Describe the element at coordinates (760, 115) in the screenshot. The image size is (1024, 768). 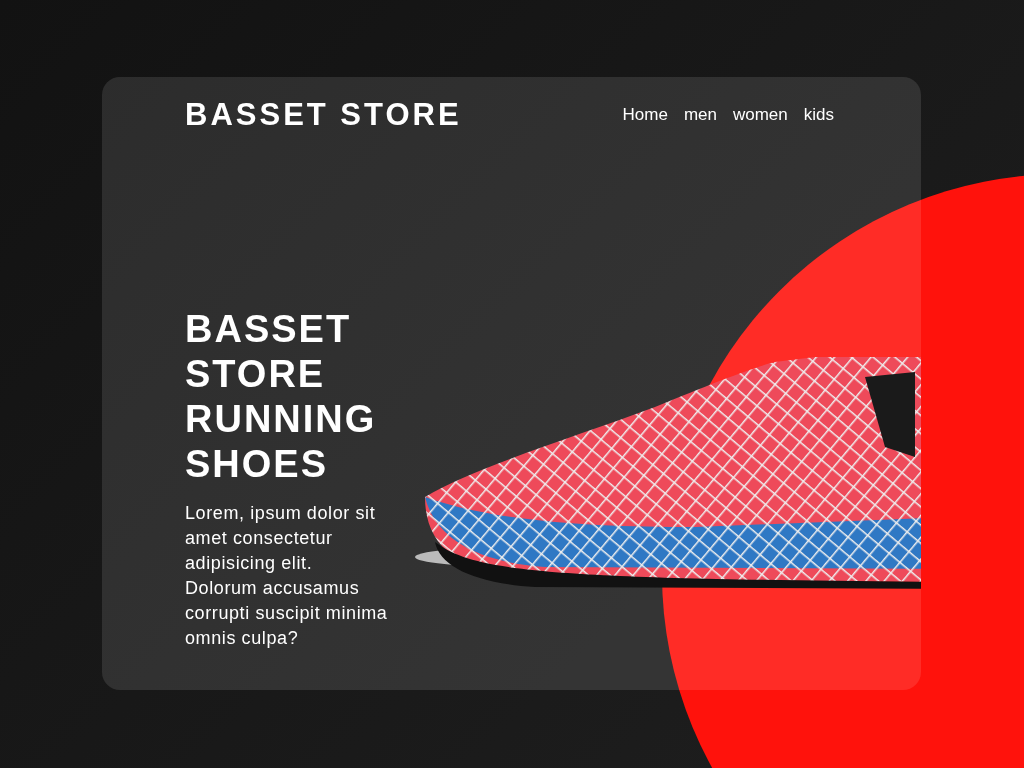
I see `nav-link: women` at that location.